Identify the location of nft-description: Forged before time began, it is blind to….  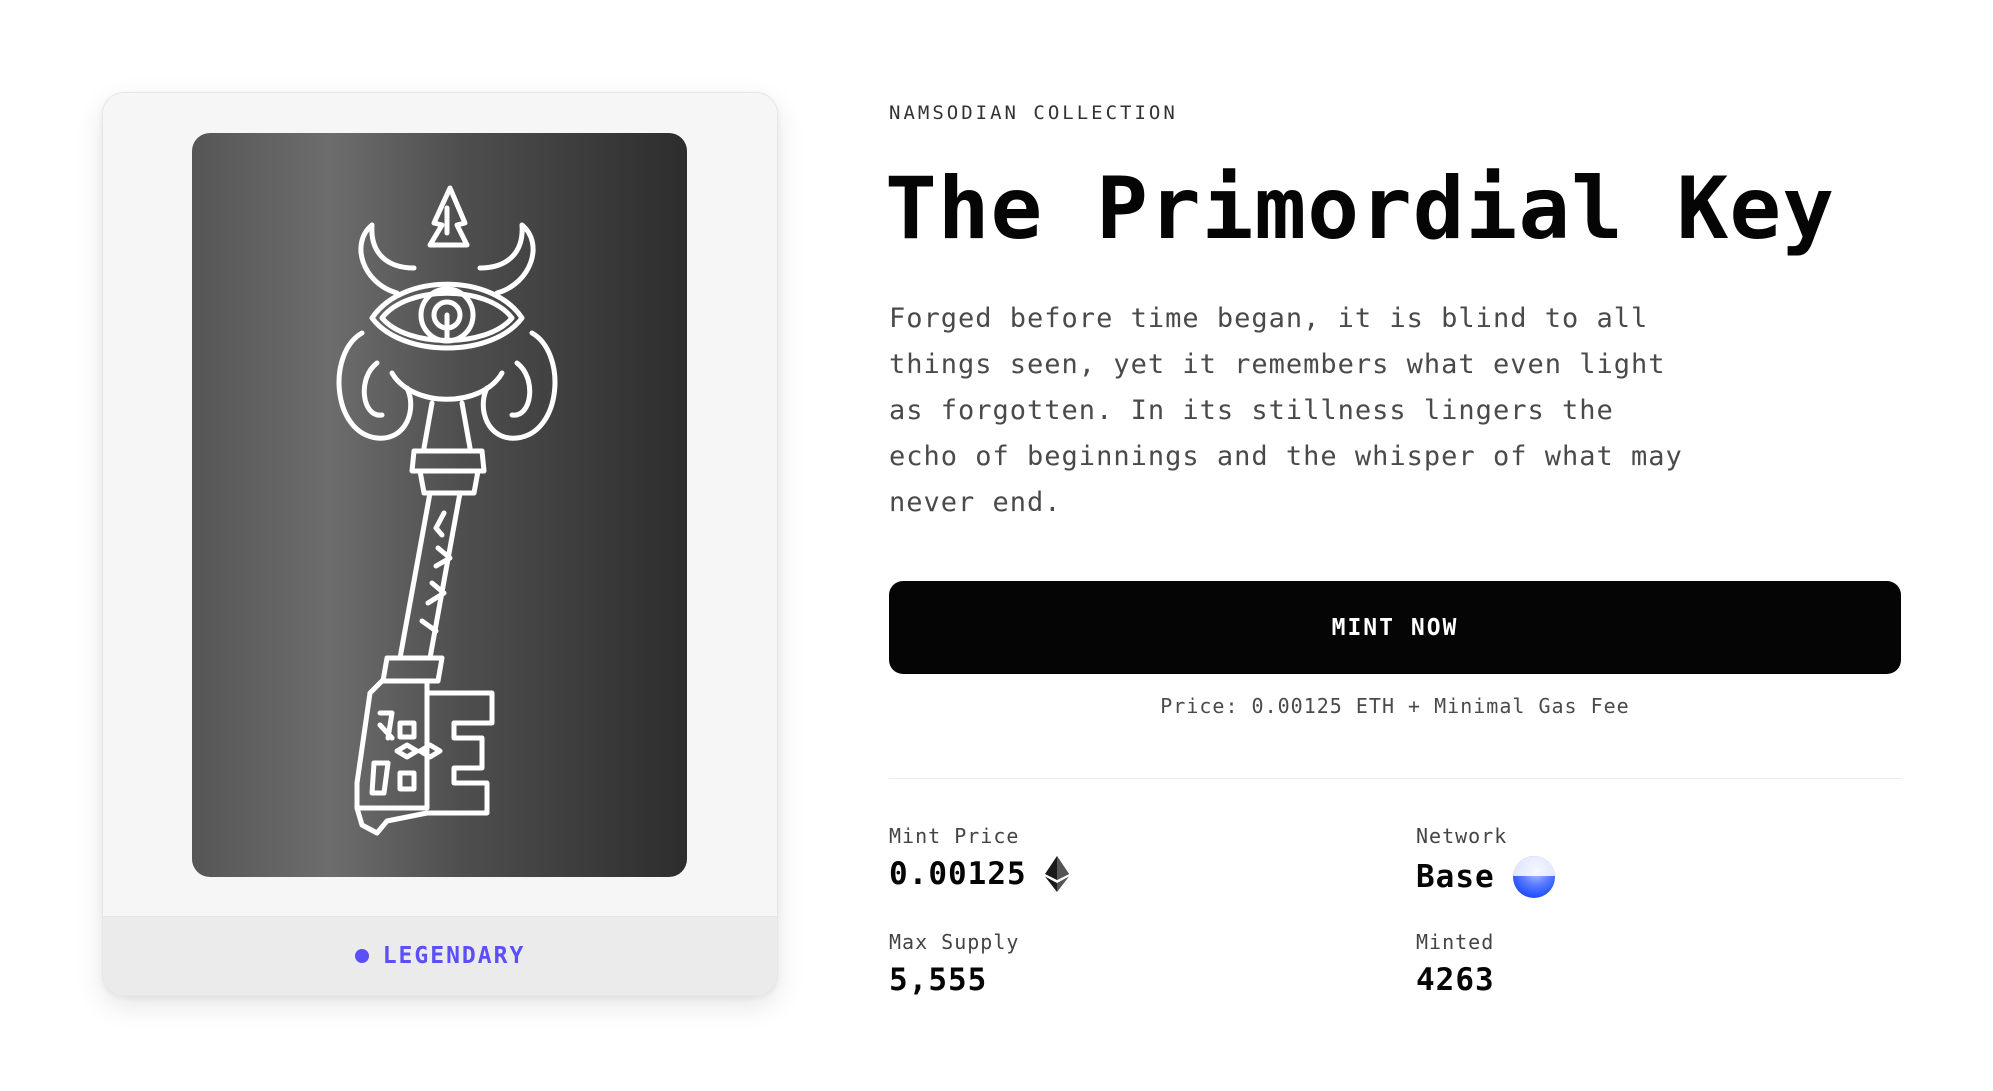
(1286, 410).